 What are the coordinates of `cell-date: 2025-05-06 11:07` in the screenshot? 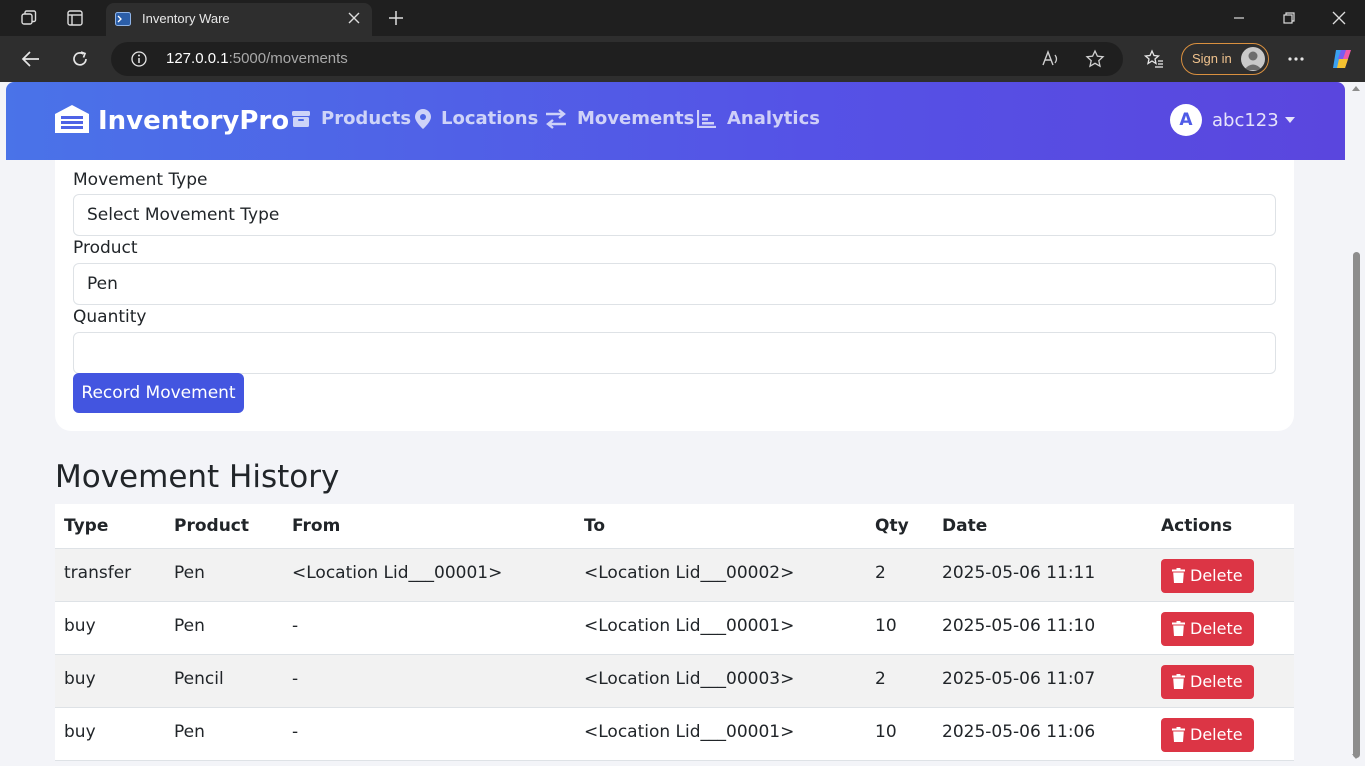 It's located at (1042, 681).